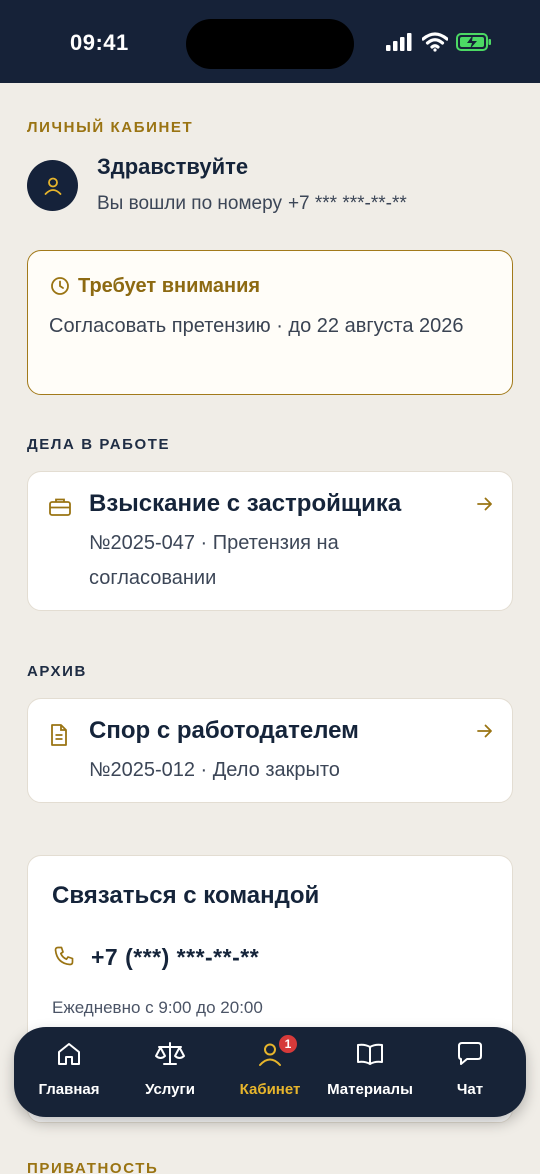  Describe the element at coordinates (170, 1053) in the screenshot. I see `scales-icon` at that location.